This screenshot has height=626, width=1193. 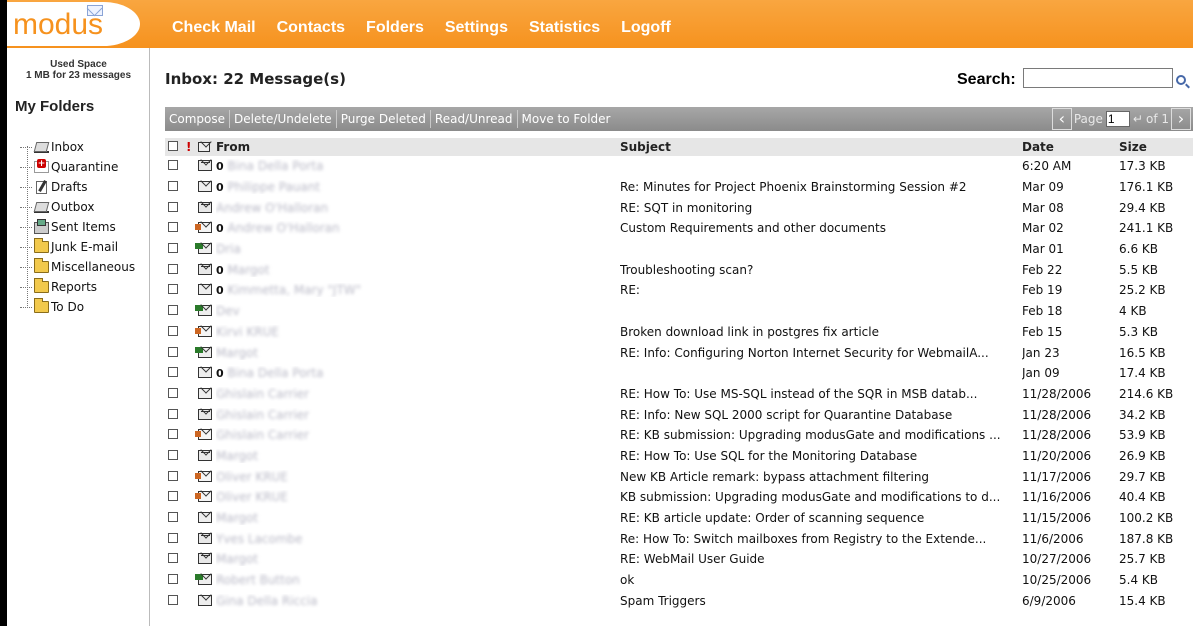 I want to click on from-cell: Yves Lacombe, so click(x=418, y=539).